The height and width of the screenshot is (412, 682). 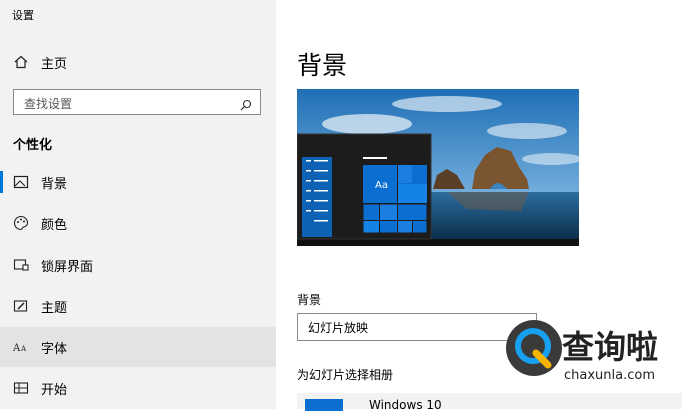 What do you see at coordinates (54, 349) in the screenshot?
I see `sidebar-item-label: 字体` at bounding box center [54, 349].